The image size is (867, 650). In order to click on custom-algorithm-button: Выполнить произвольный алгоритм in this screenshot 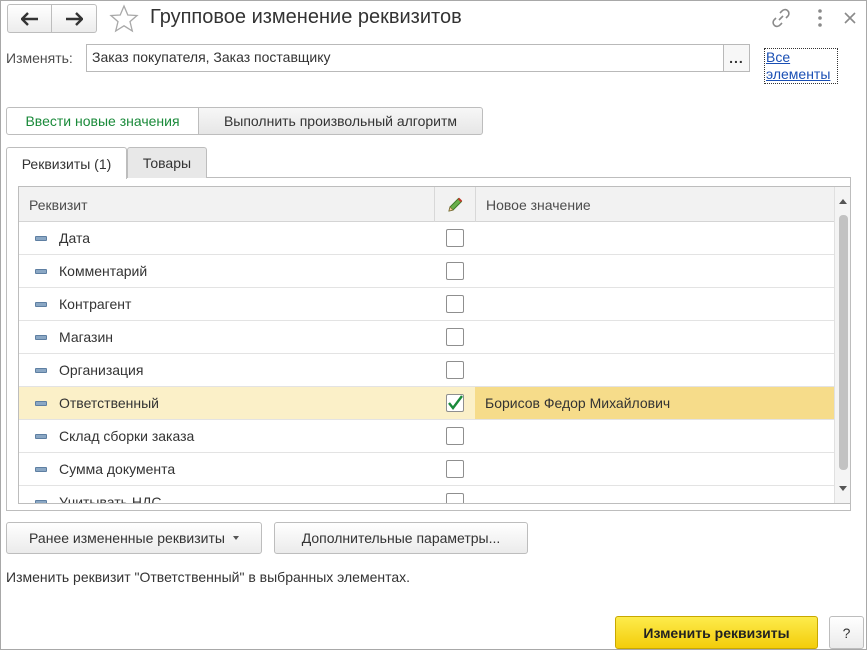, I will do `click(340, 121)`.